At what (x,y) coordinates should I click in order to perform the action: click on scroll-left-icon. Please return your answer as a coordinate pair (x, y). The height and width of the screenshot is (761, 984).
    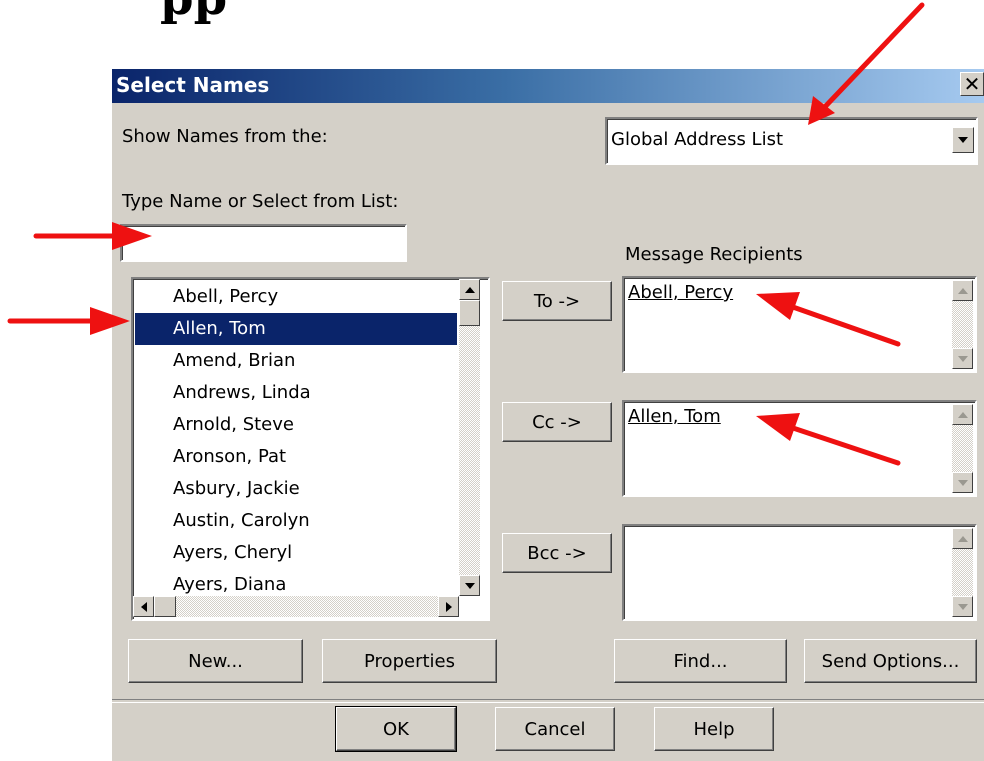
    Looking at the image, I should click on (143, 606).